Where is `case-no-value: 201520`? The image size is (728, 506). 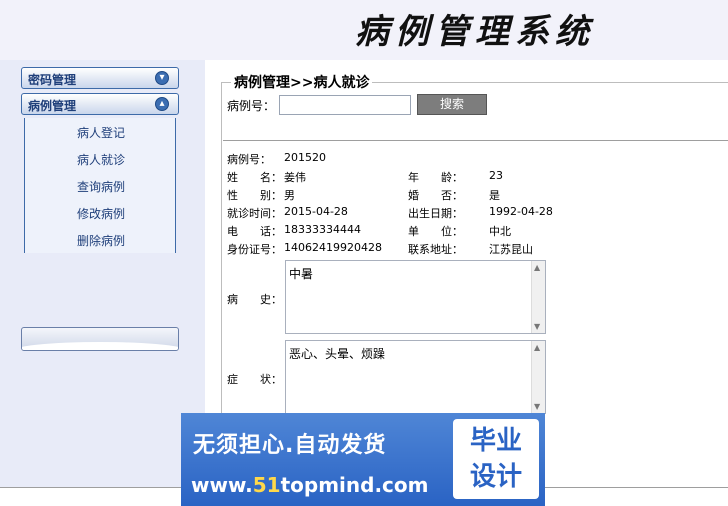
case-no-value: 201520 is located at coordinates (305, 157).